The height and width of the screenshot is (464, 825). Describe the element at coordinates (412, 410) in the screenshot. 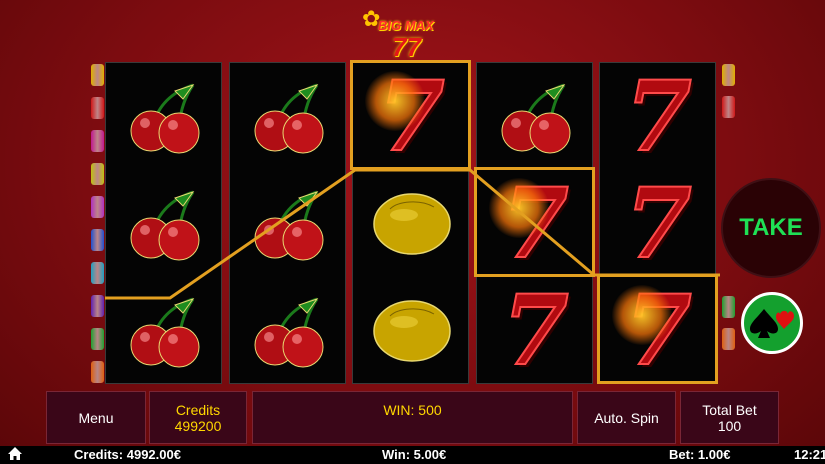

I see `win-label: WIN: 500` at that location.